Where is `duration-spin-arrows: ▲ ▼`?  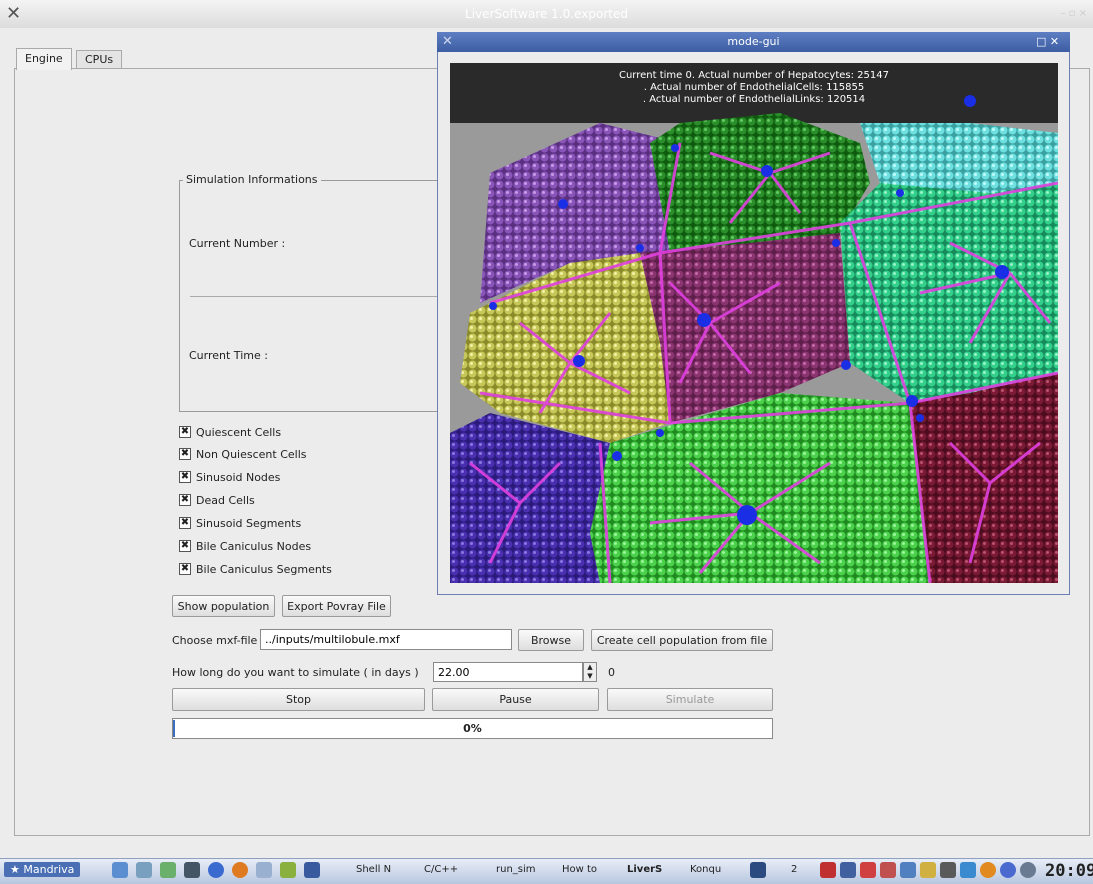 duration-spin-arrows: ▲ ▼ is located at coordinates (590, 672).